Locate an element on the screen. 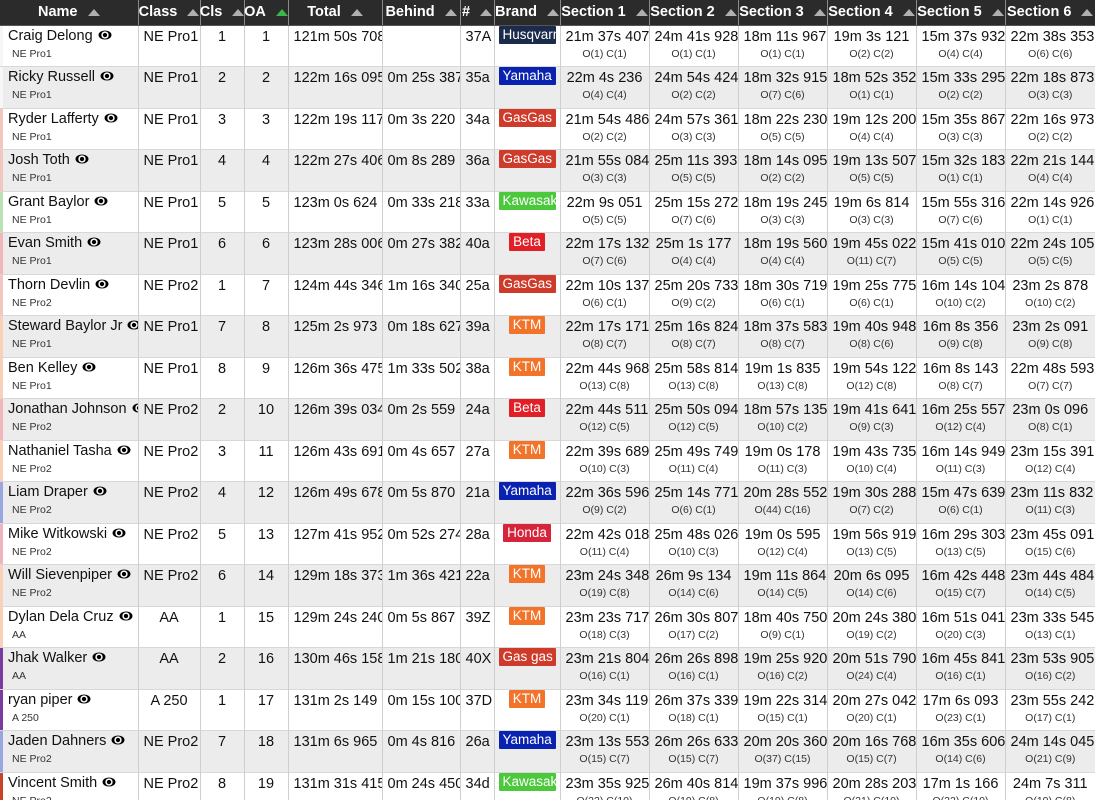 This screenshot has width=1095, height=800. column-header-sec3: Section 3 is located at coordinates (783, 13).